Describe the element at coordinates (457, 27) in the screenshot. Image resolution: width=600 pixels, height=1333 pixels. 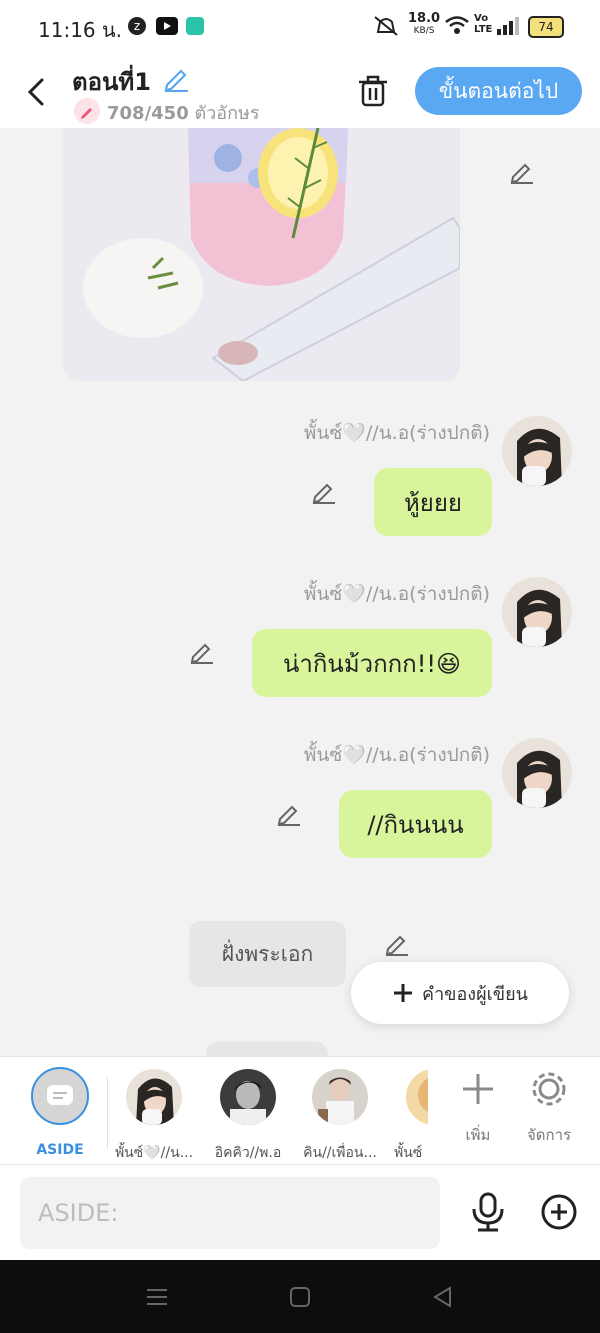
I see `wifi-icon` at that location.